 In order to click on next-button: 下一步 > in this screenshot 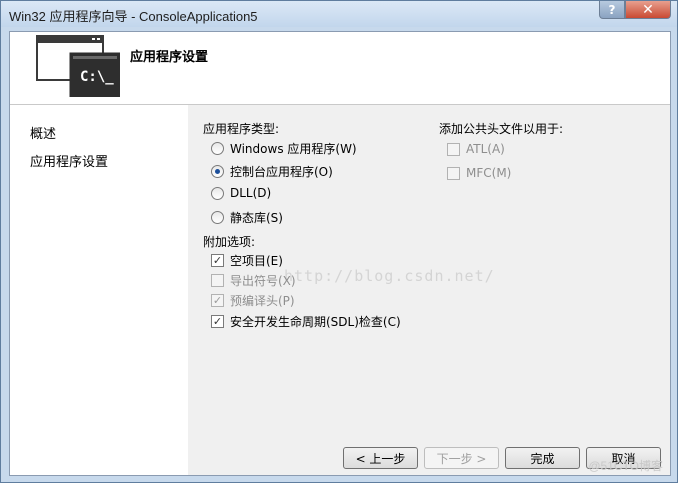, I will do `click(461, 458)`.